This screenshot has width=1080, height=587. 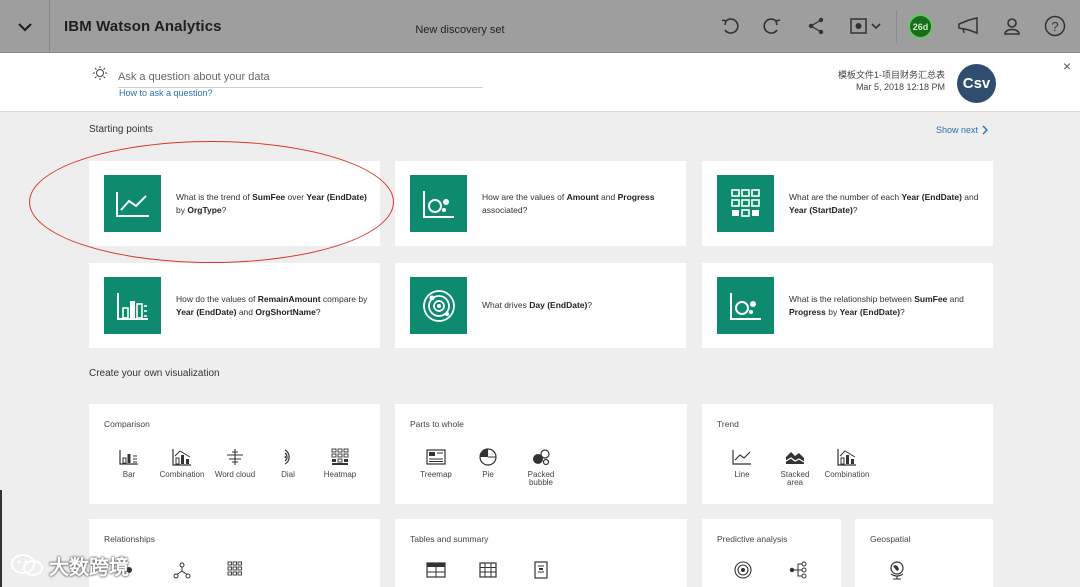 I want to click on help-icon: ?, so click(x=1055, y=26).